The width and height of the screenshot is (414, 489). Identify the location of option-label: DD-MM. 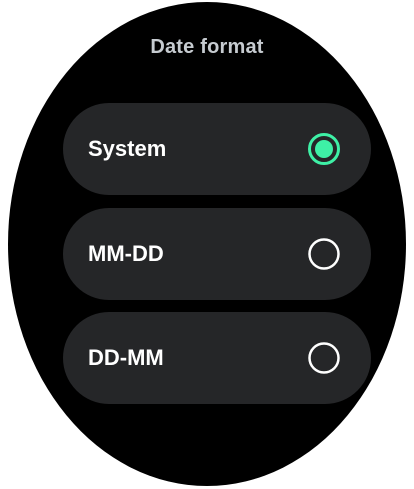
(126, 357).